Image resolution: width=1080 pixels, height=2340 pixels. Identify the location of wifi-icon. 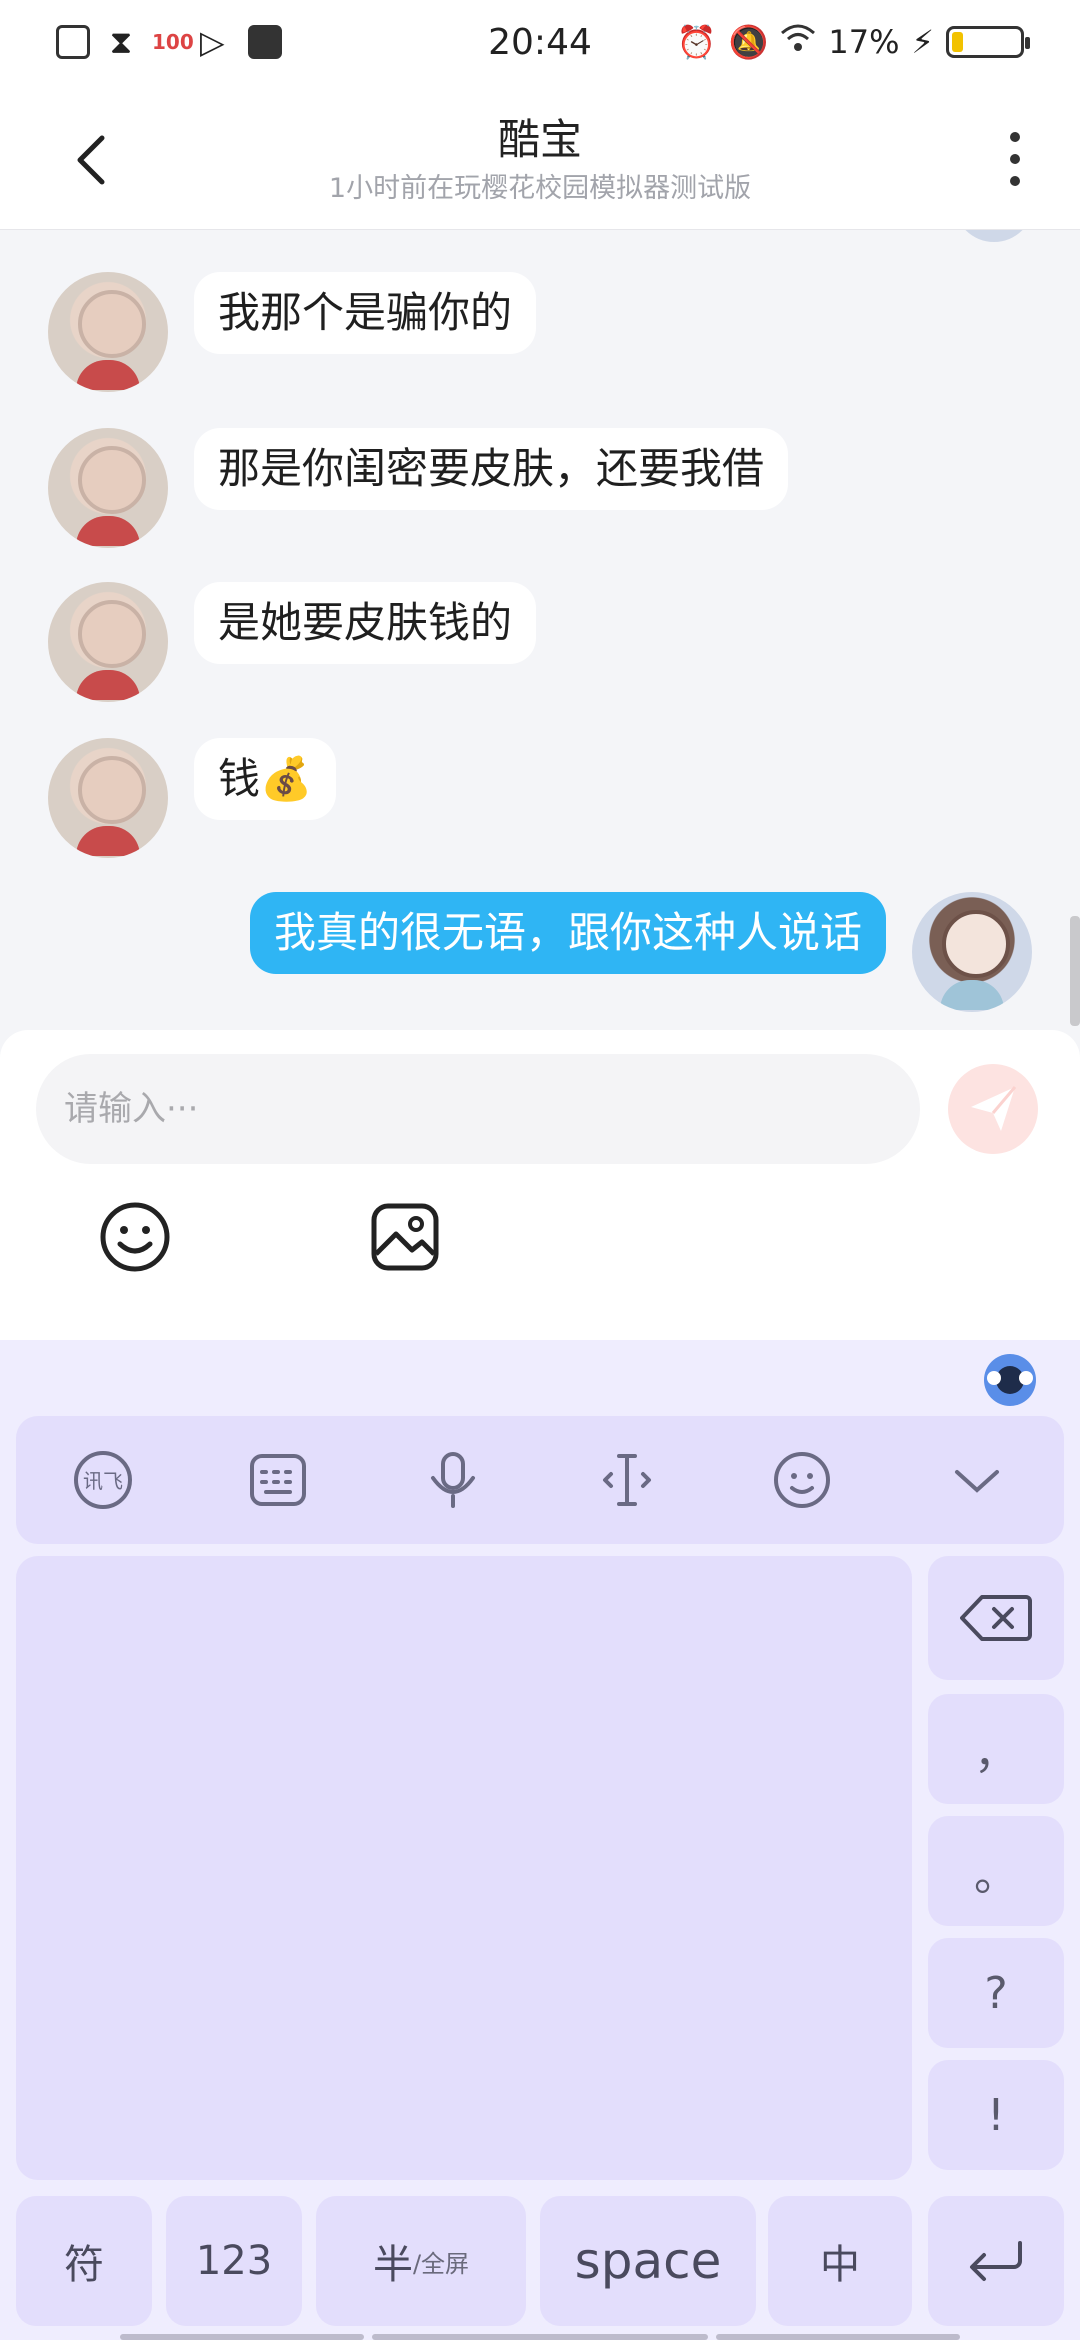
(798, 42).